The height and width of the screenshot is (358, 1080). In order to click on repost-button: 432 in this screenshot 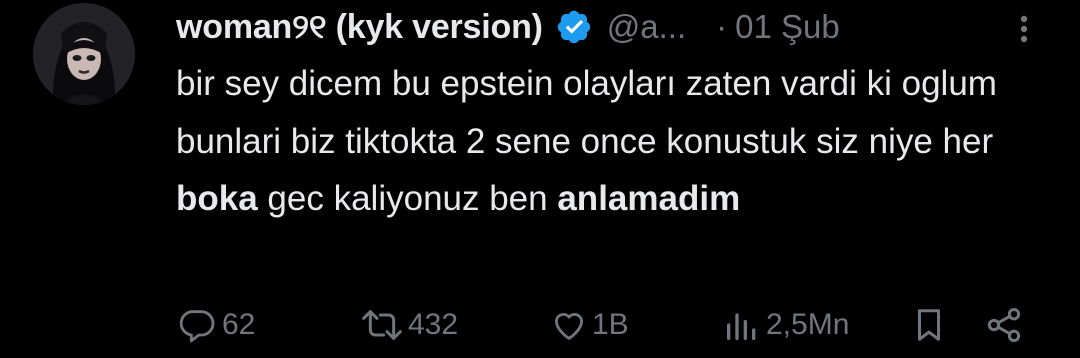, I will do `click(409, 325)`.